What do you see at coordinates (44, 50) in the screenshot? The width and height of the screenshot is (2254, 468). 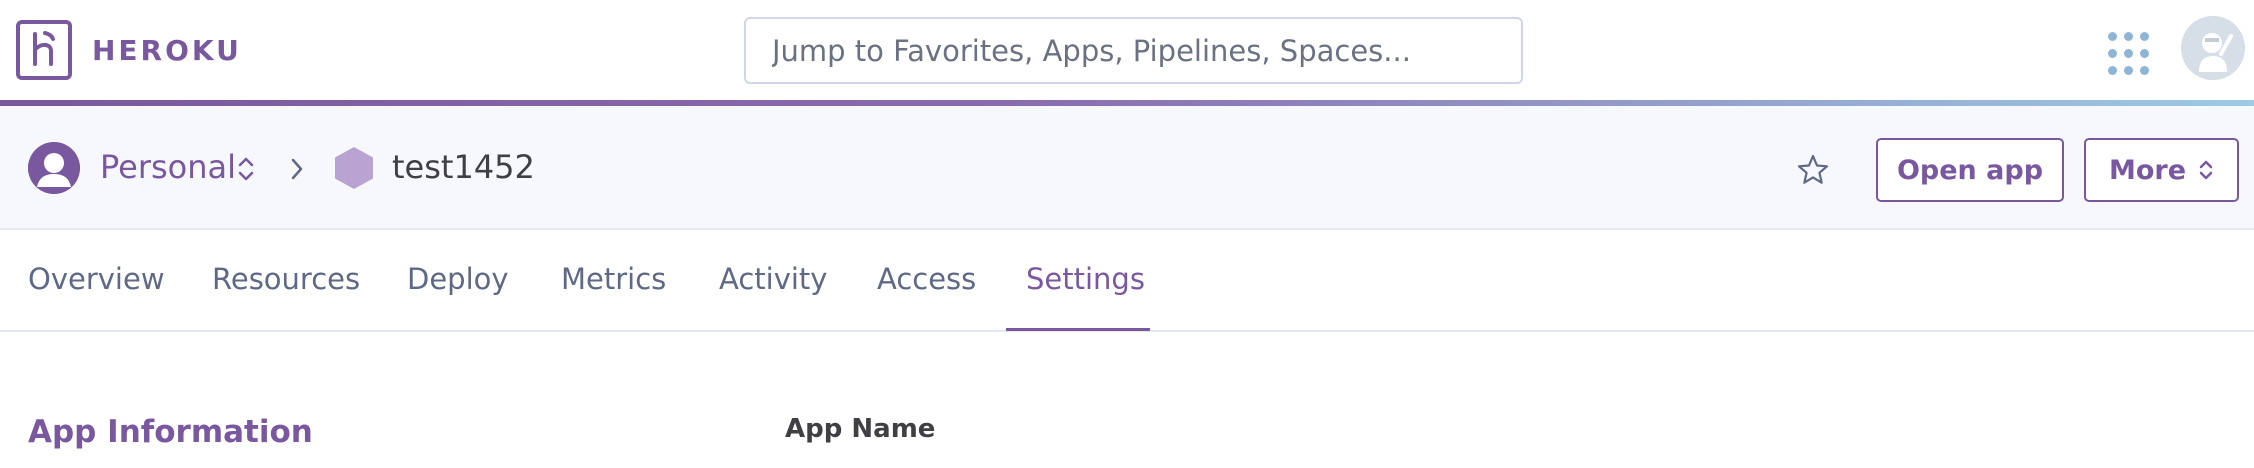 I see `heroku-logo-icon` at bounding box center [44, 50].